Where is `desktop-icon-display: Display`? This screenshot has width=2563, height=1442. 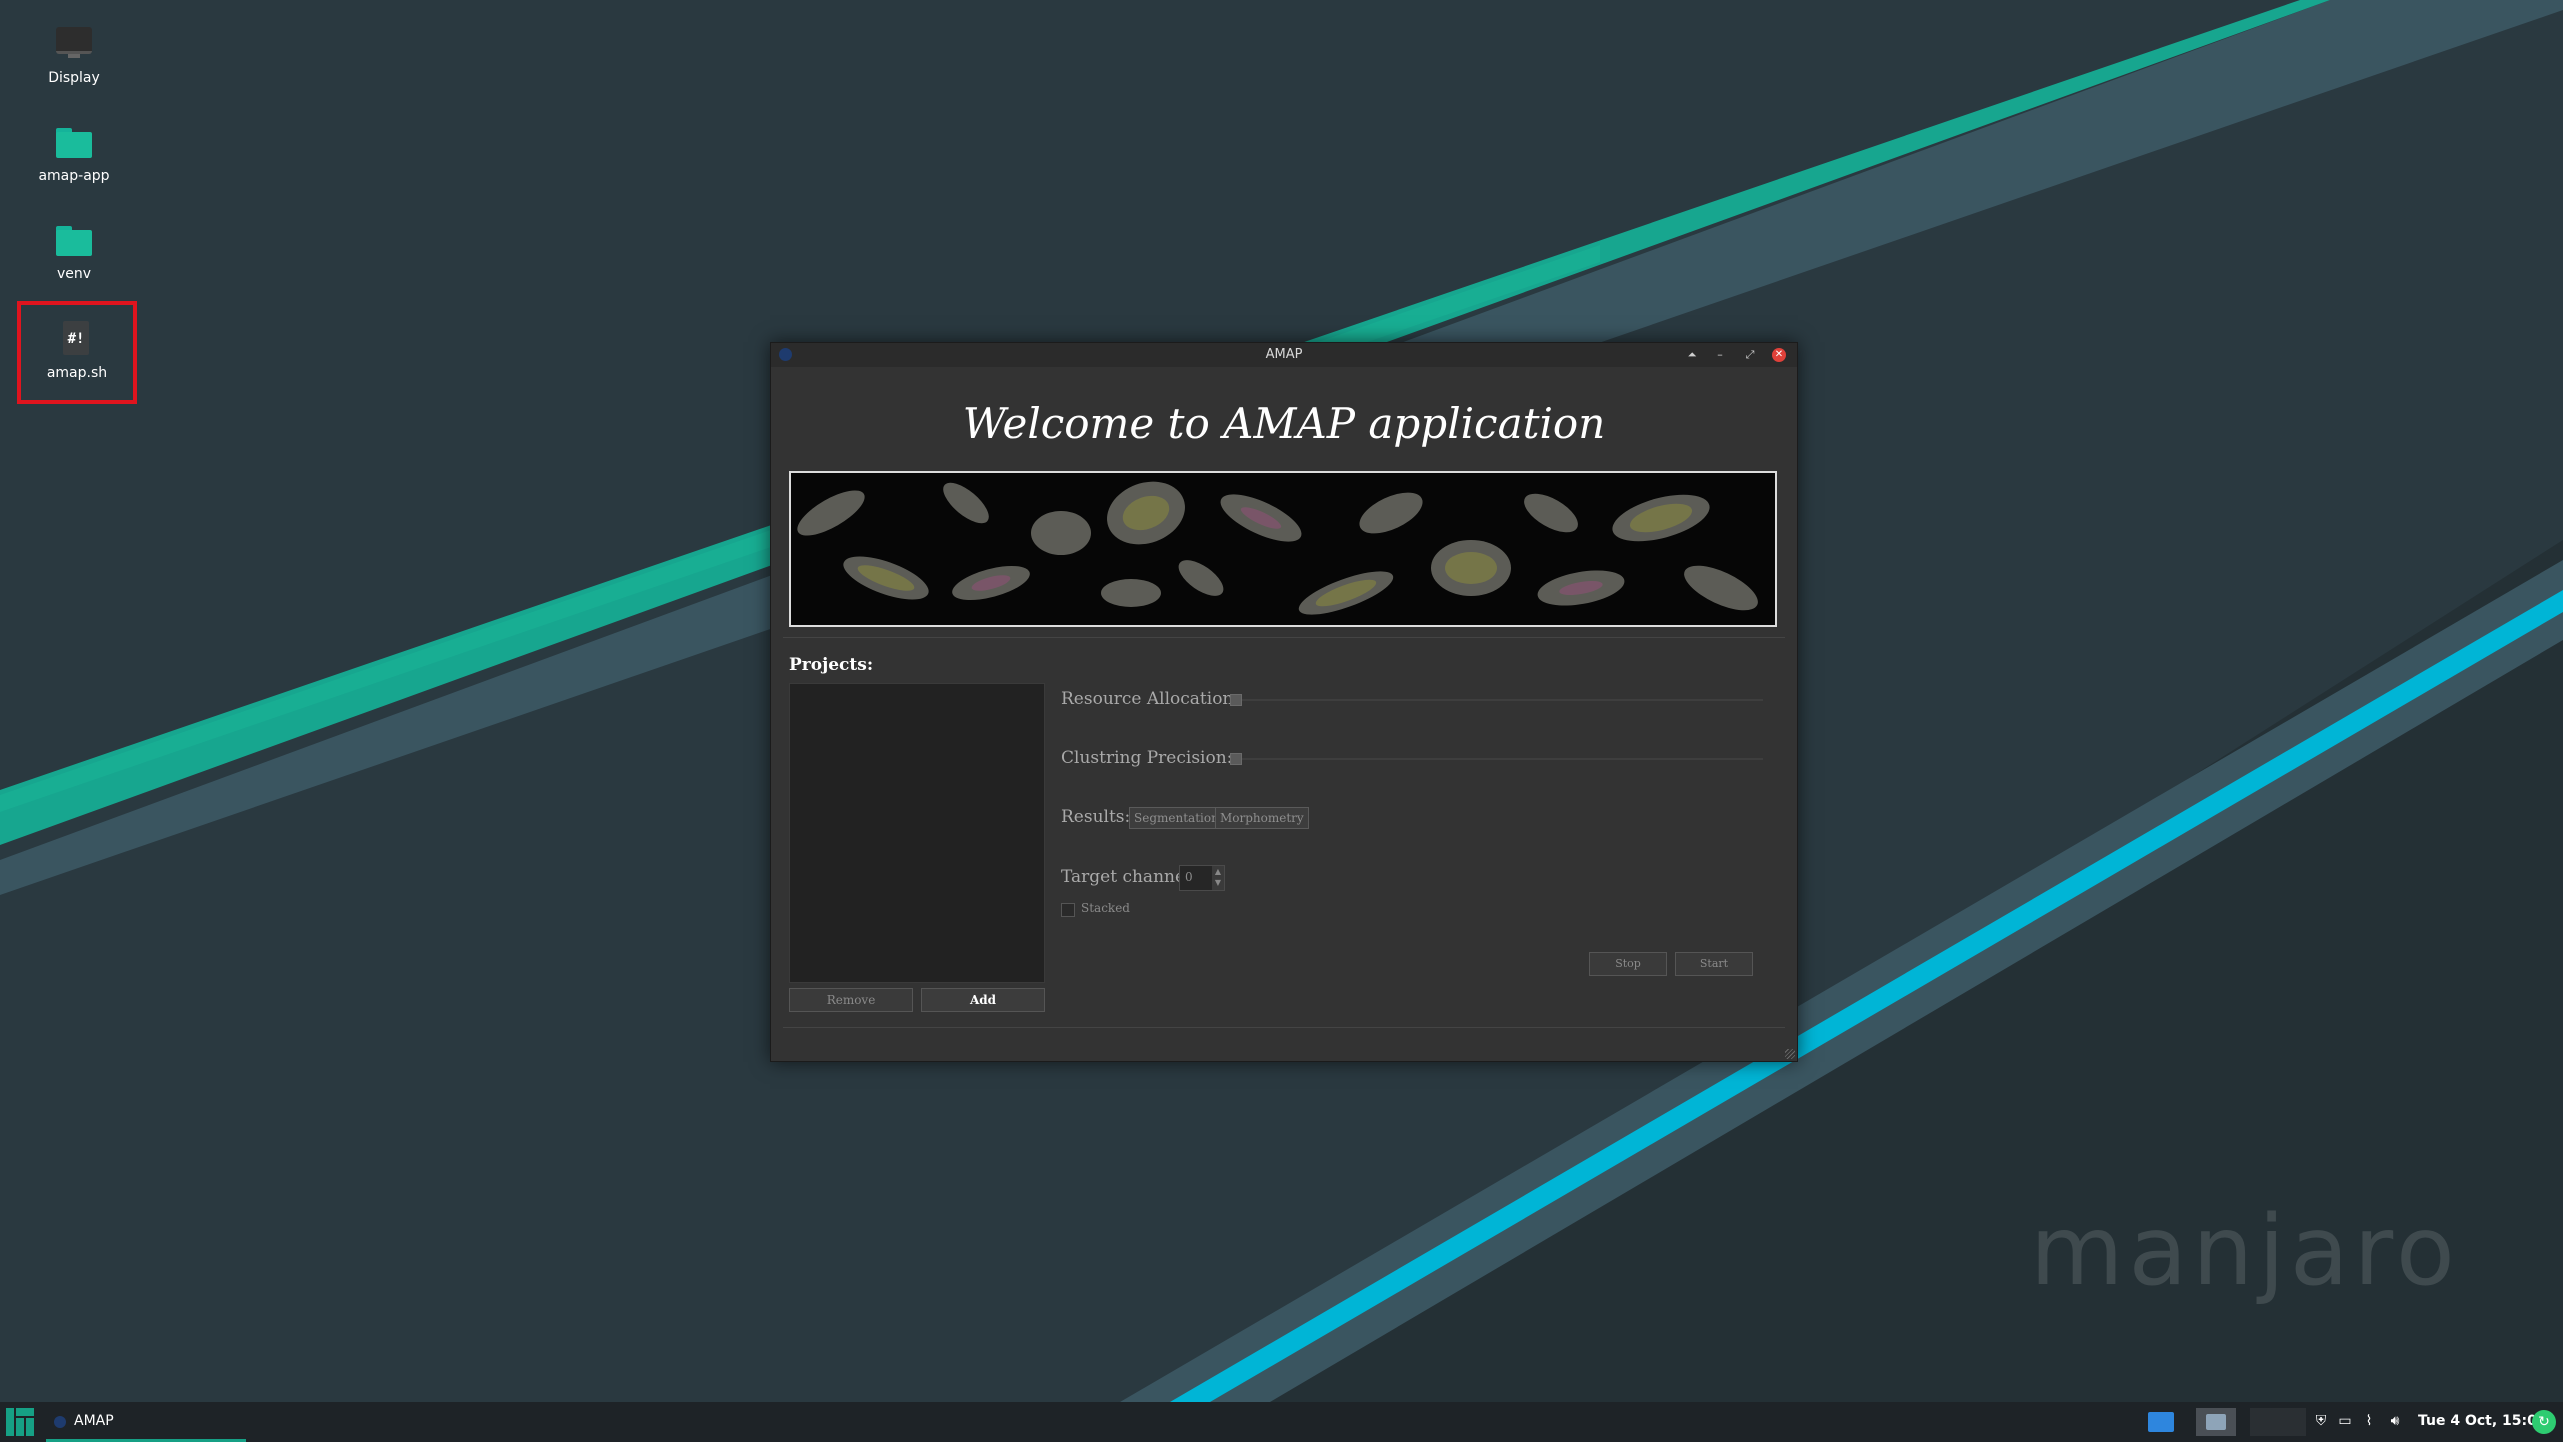 desktop-icon-display: Display is located at coordinates (74, 55).